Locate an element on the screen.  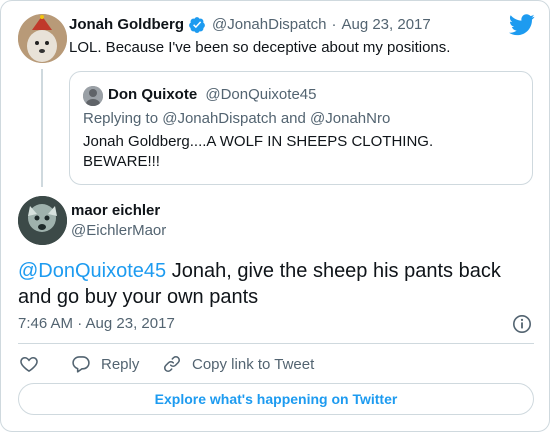
reply-label: Reply is located at coordinates (120, 364).